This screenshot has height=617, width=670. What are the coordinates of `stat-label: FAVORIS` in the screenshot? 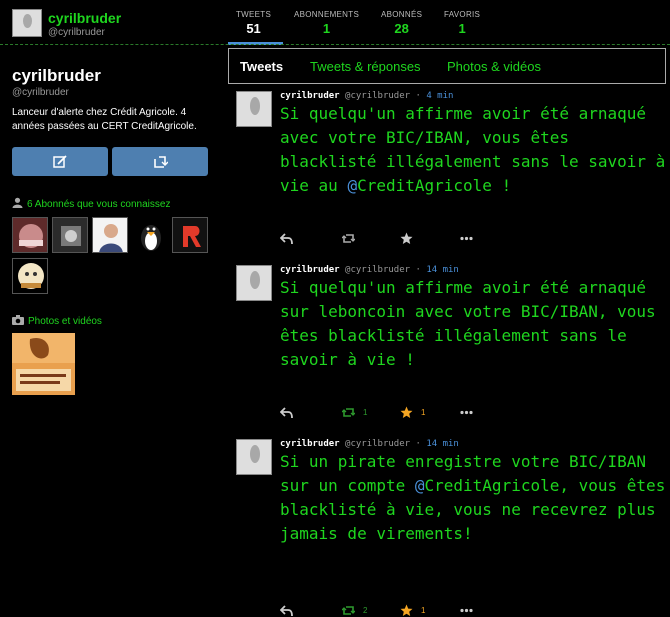 It's located at (462, 14).